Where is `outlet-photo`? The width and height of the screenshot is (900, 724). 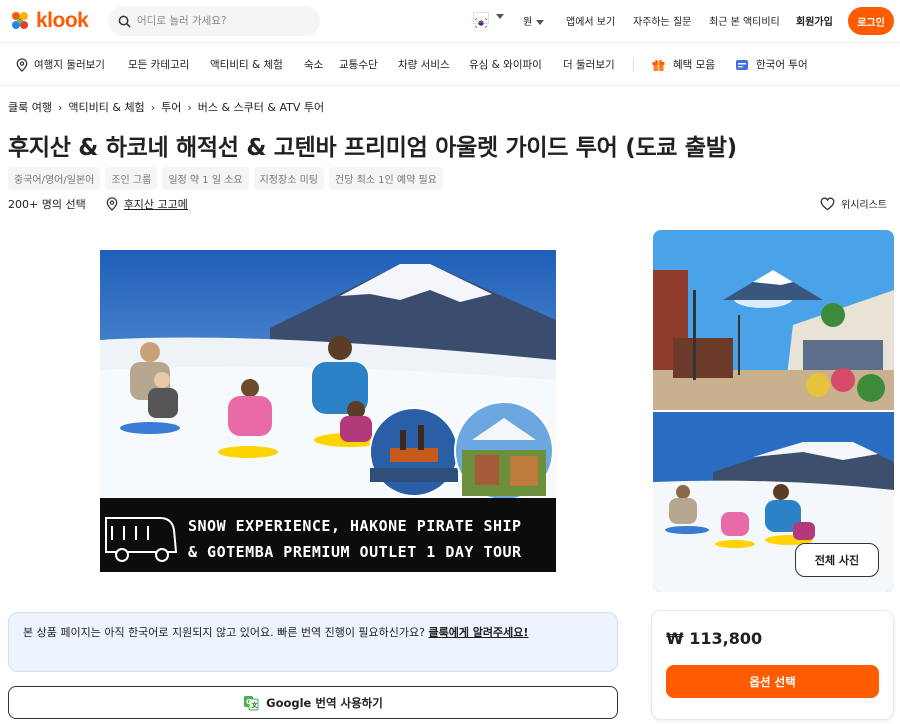 outlet-photo is located at coordinates (773, 320).